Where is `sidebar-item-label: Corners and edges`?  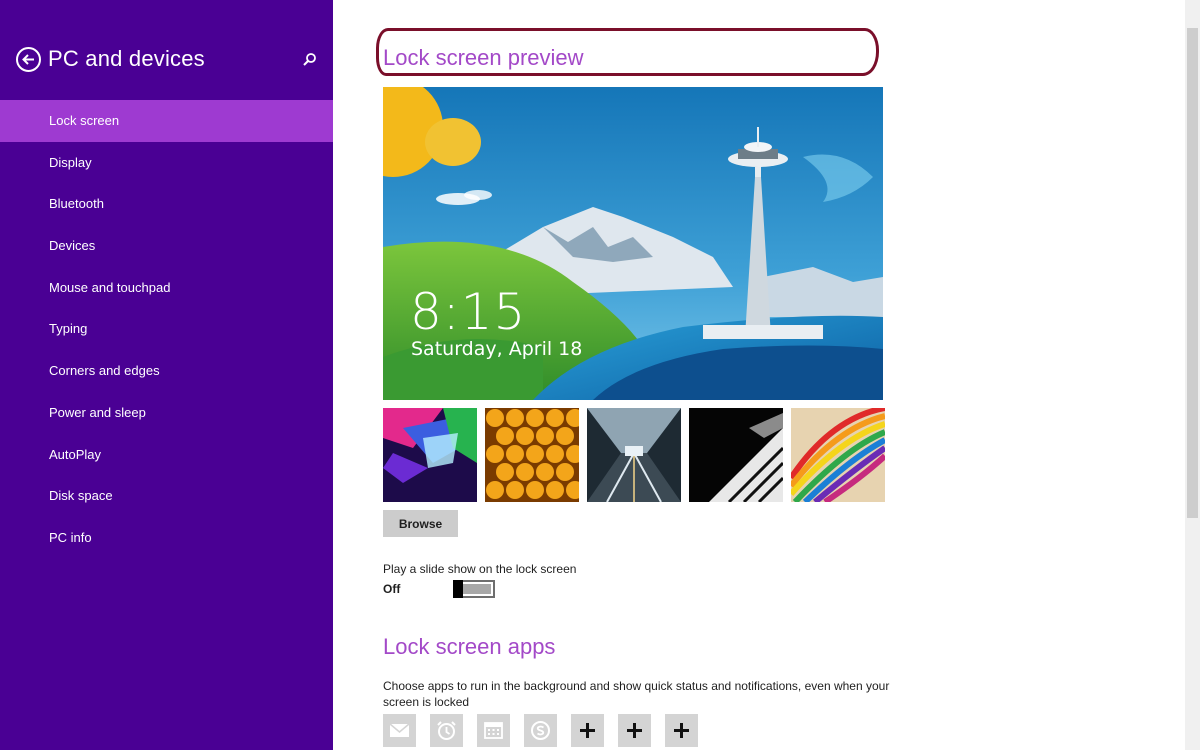 sidebar-item-label: Corners and edges is located at coordinates (104, 371).